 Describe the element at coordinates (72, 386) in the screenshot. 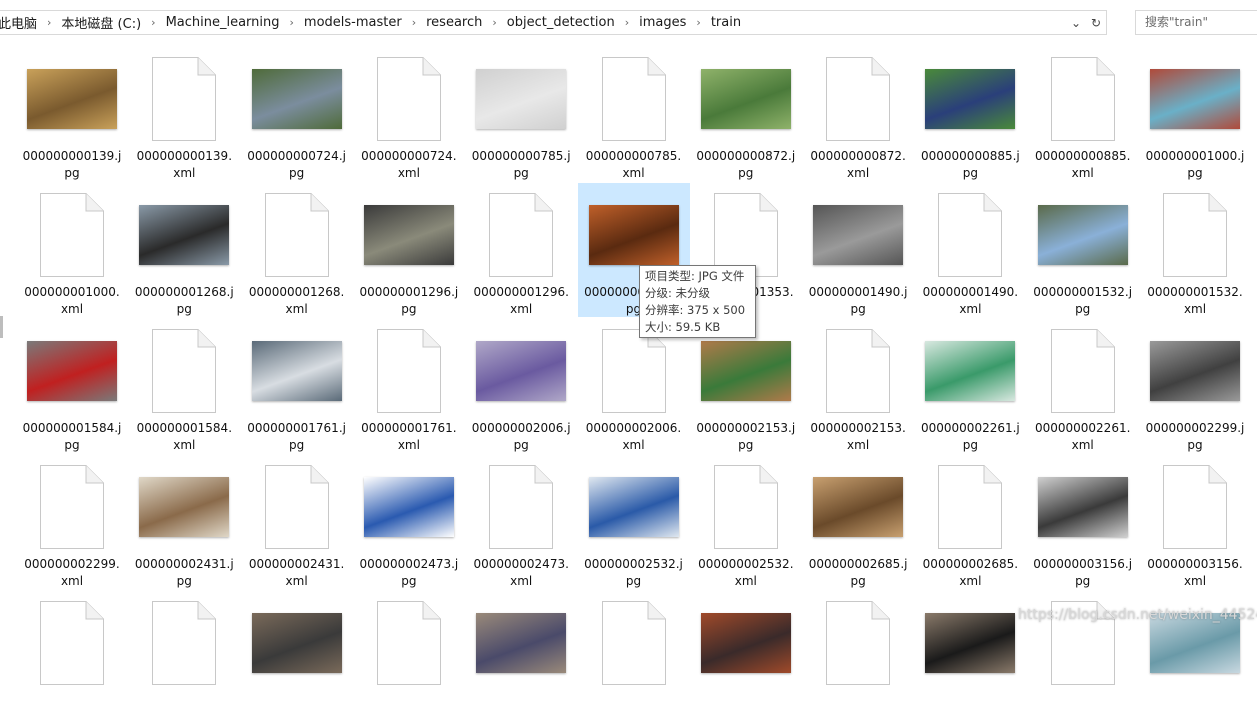

I see `file-item: 000000001584.j pg` at that location.